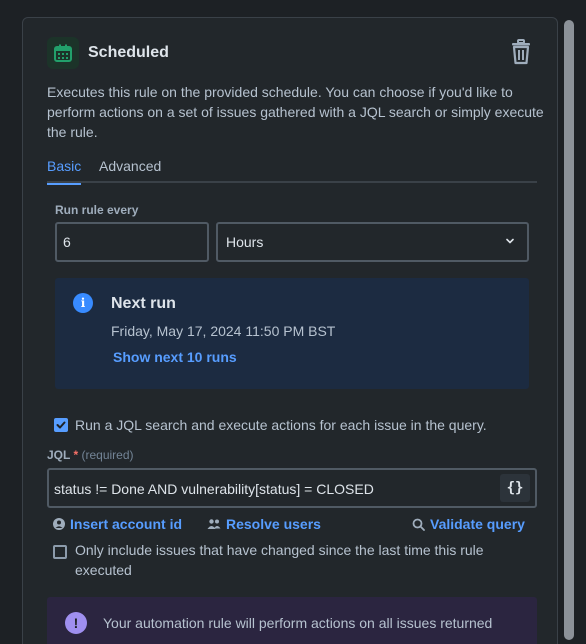 The height and width of the screenshot is (644, 586). Describe the element at coordinates (132, 242) in the screenshot. I see `interval-input: 6` at that location.